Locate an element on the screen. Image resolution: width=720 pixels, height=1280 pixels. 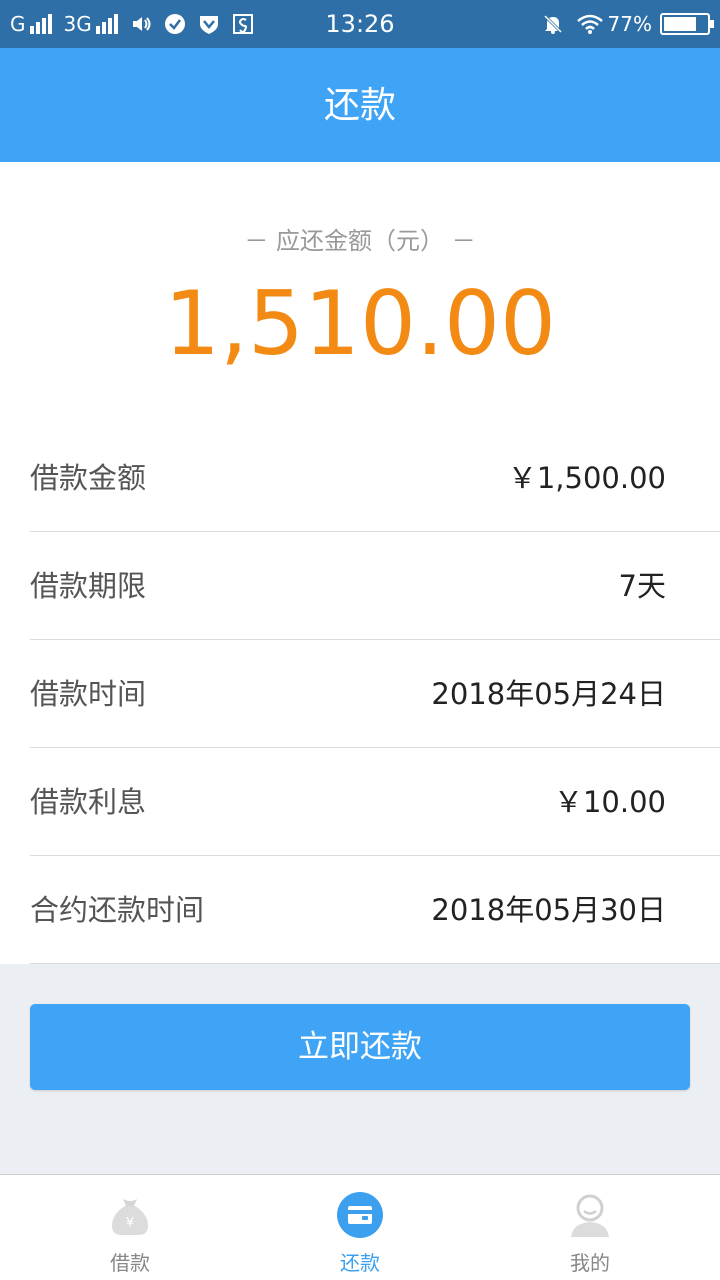
mute-bell-icon is located at coordinates (553, 24).